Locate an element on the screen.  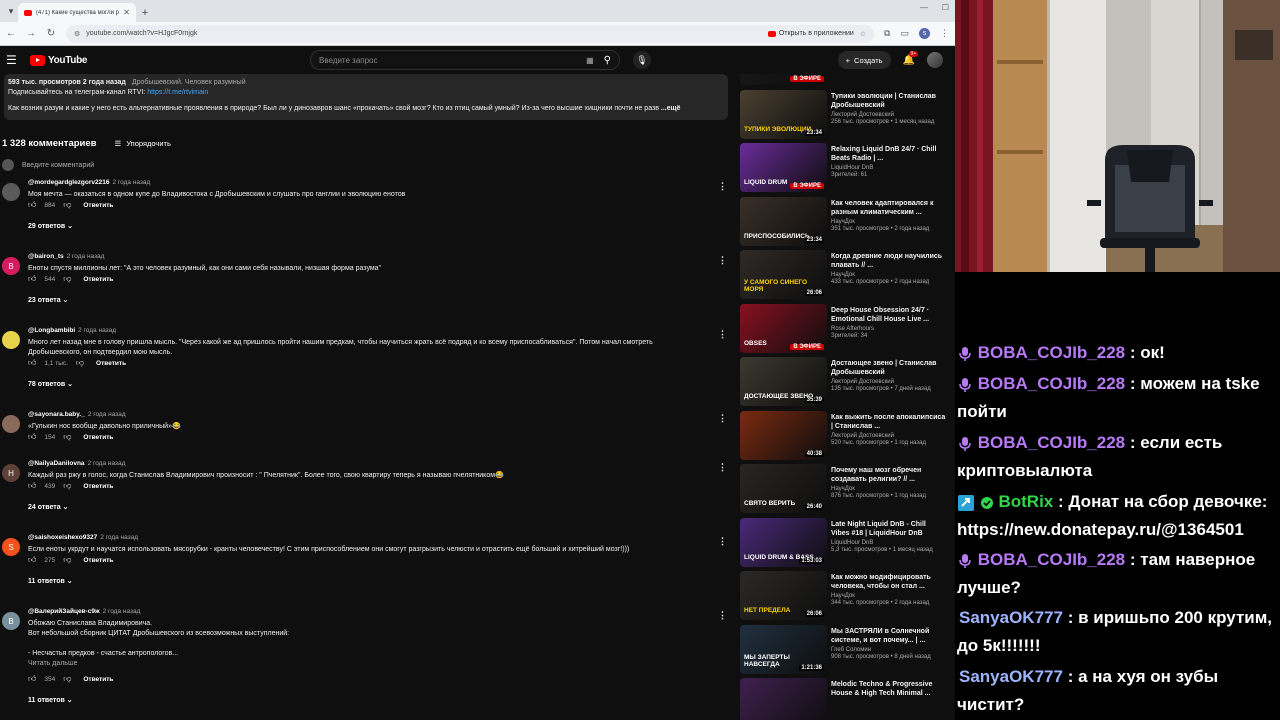
notifications-icon: 🔔 9+ is located at coordinates (911, 58).